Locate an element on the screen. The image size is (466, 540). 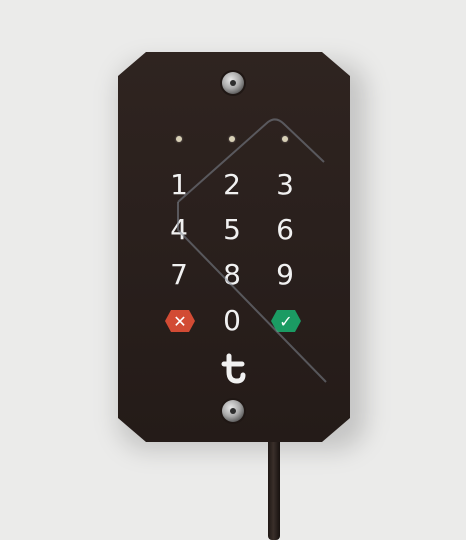
key-4: 4 is located at coordinates (179, 230).